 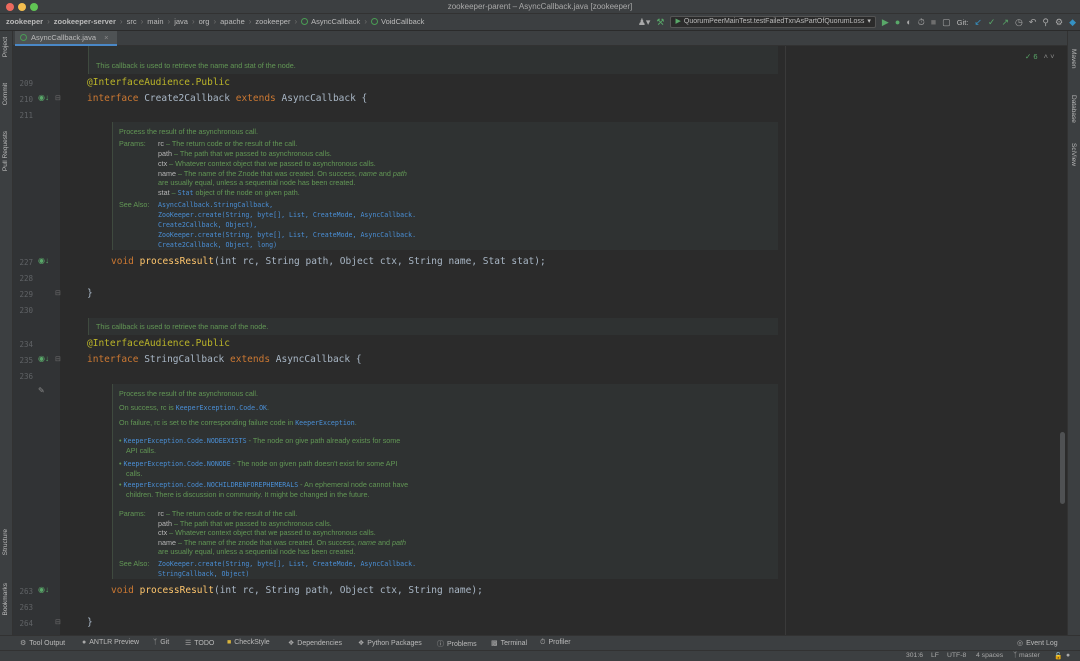 What do you see at coordinates (1040, 56) in the screenshot?
I see `inspection-widget: ✓ 6 ˄ ˅` at bounding box center [1040, 56].